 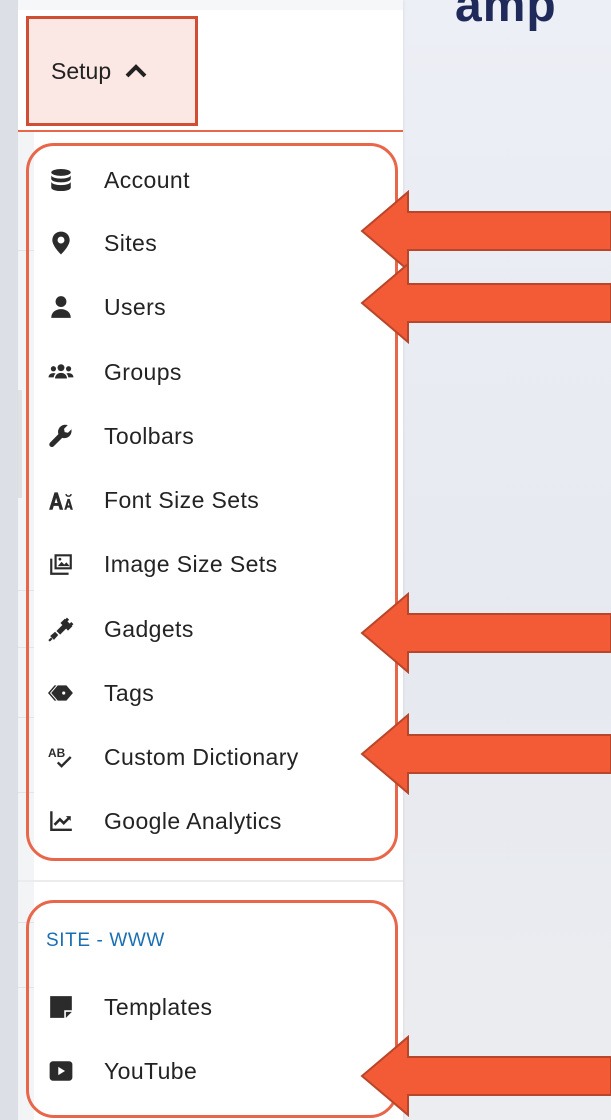 What do you see at coordinates (131, 242) in the screenshot?
I see `menu-item-label: Sites` at bounding box center [131, 242].